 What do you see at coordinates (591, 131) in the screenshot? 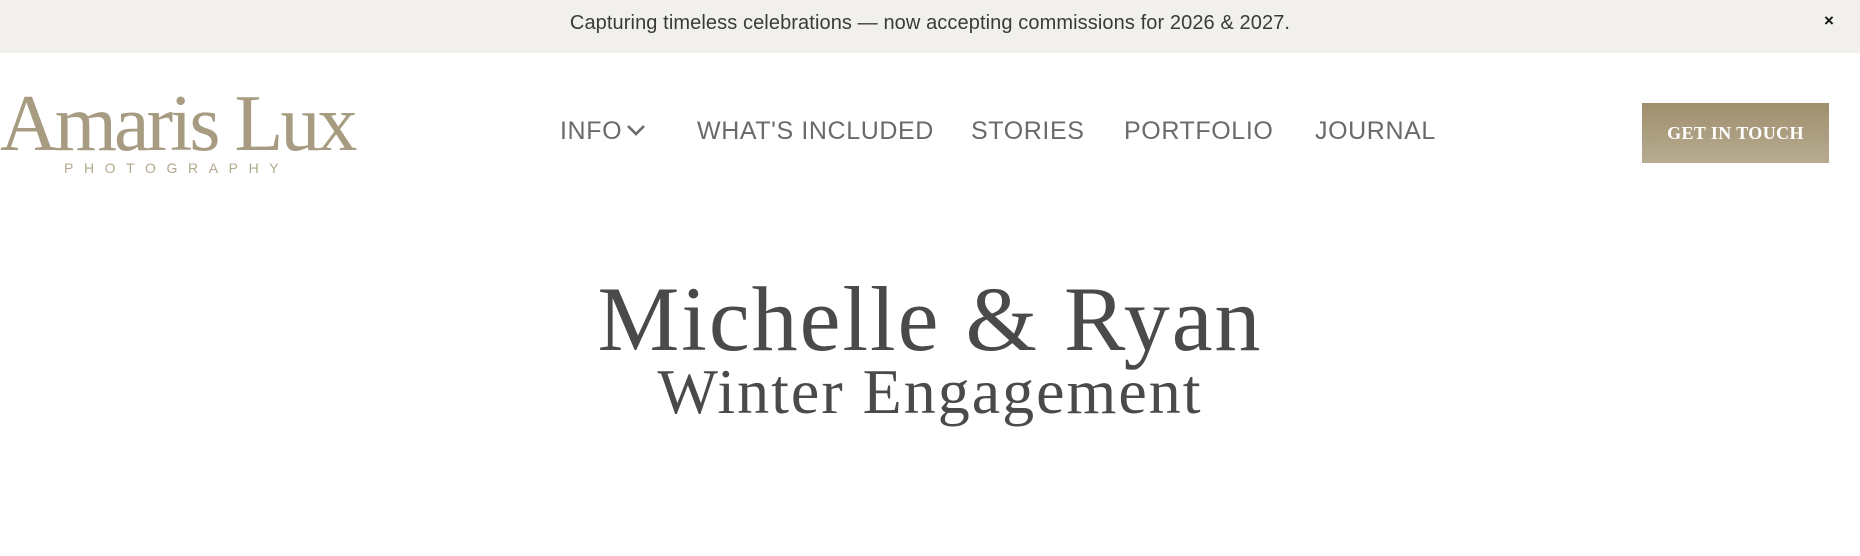
I see `nav-item-label: INFO` at bounding box center [591, 131].